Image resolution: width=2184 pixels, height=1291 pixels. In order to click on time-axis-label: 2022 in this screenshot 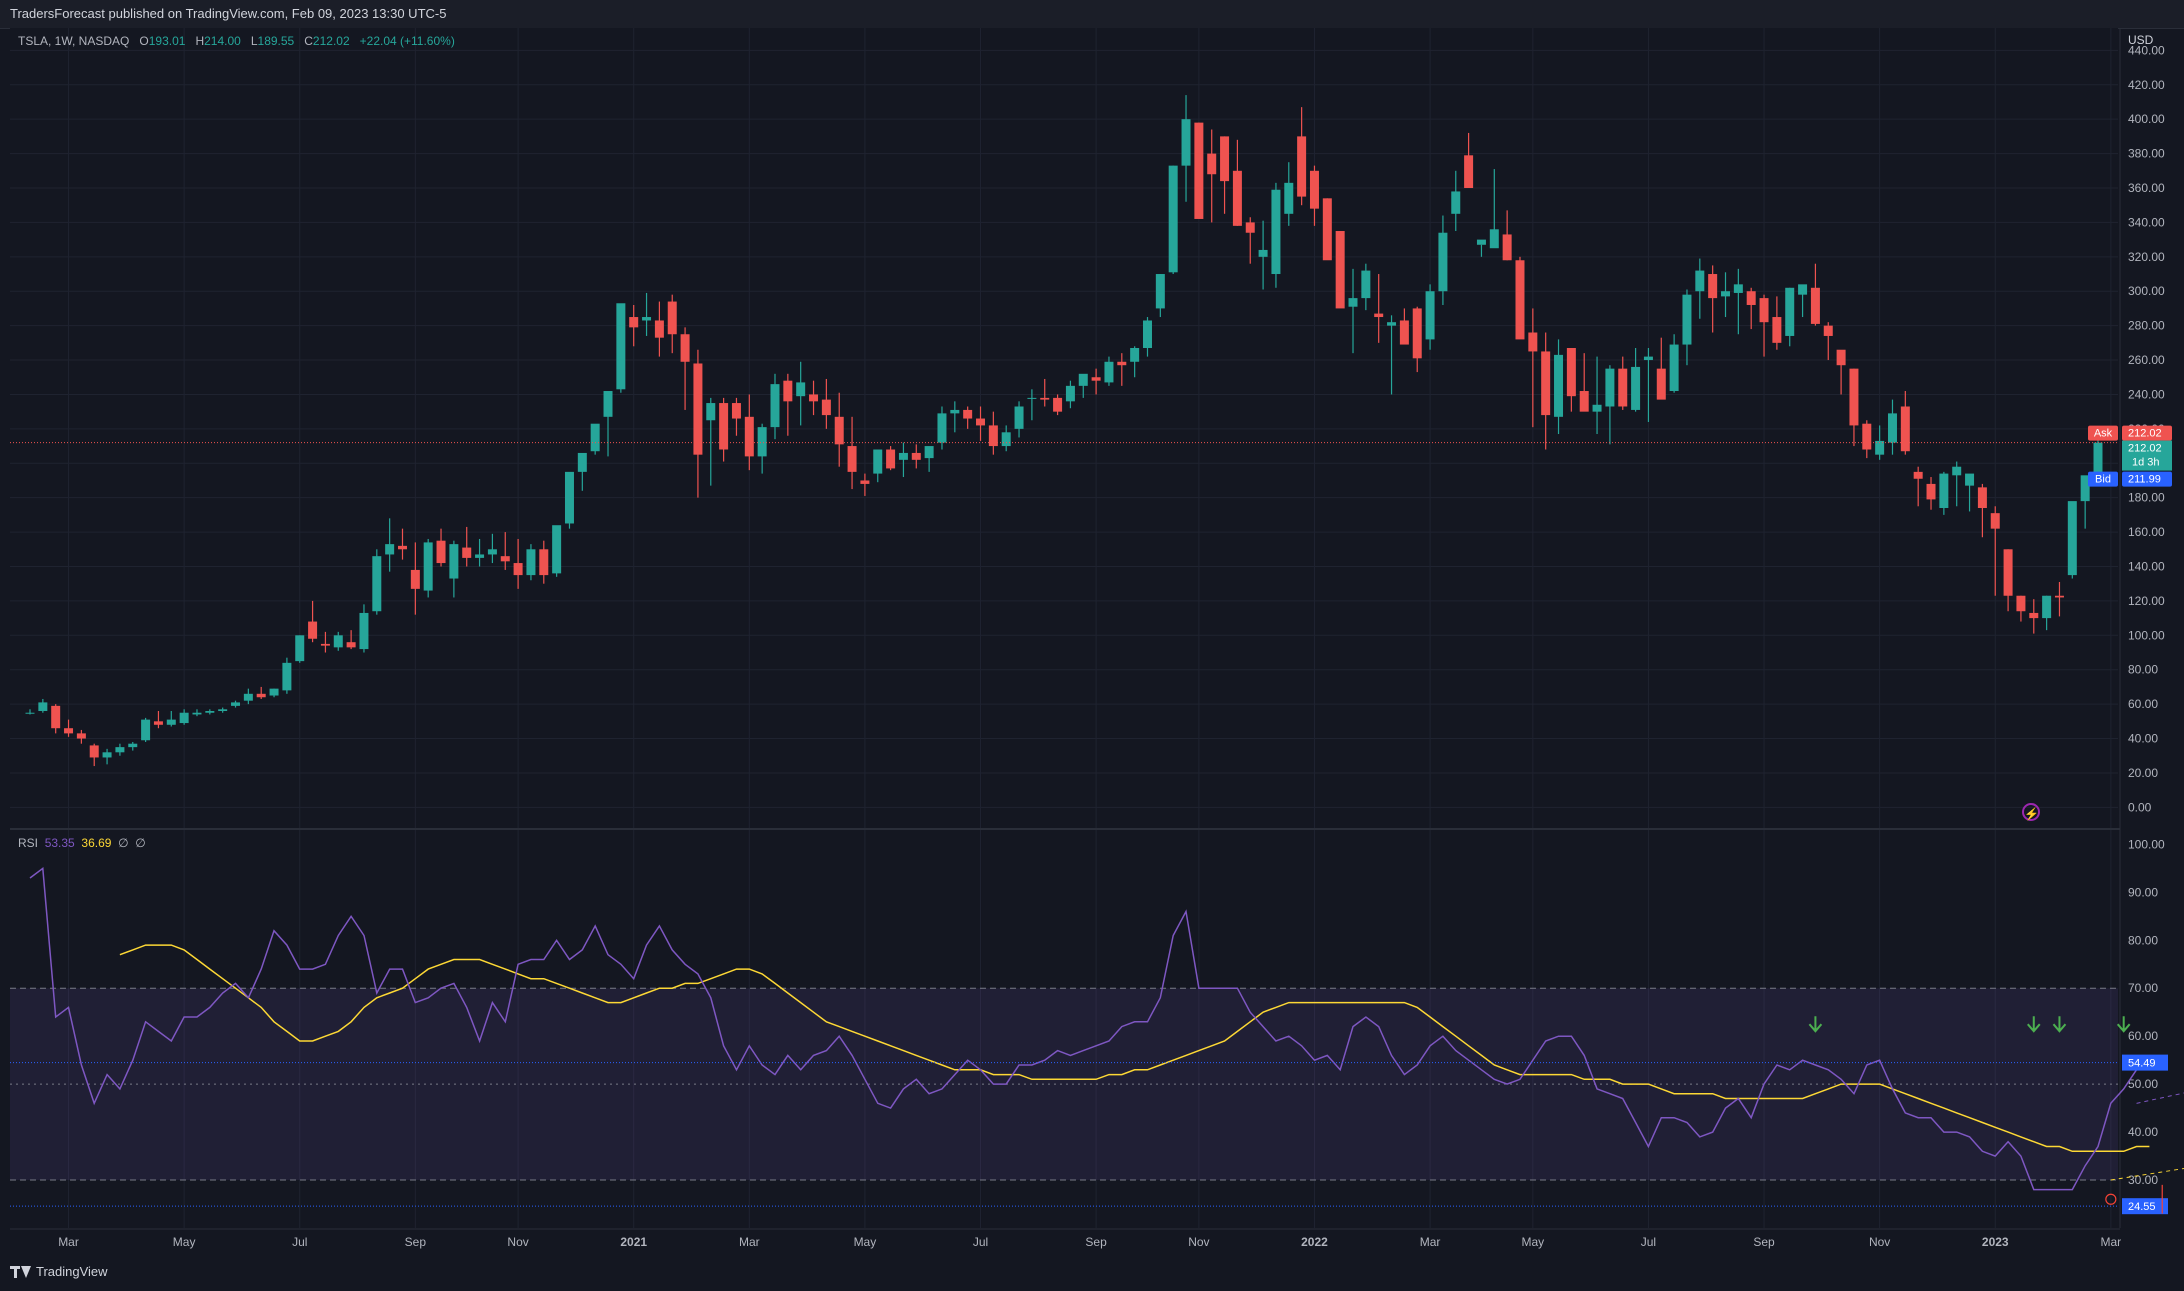, I will do `click(1314, 1242)`.